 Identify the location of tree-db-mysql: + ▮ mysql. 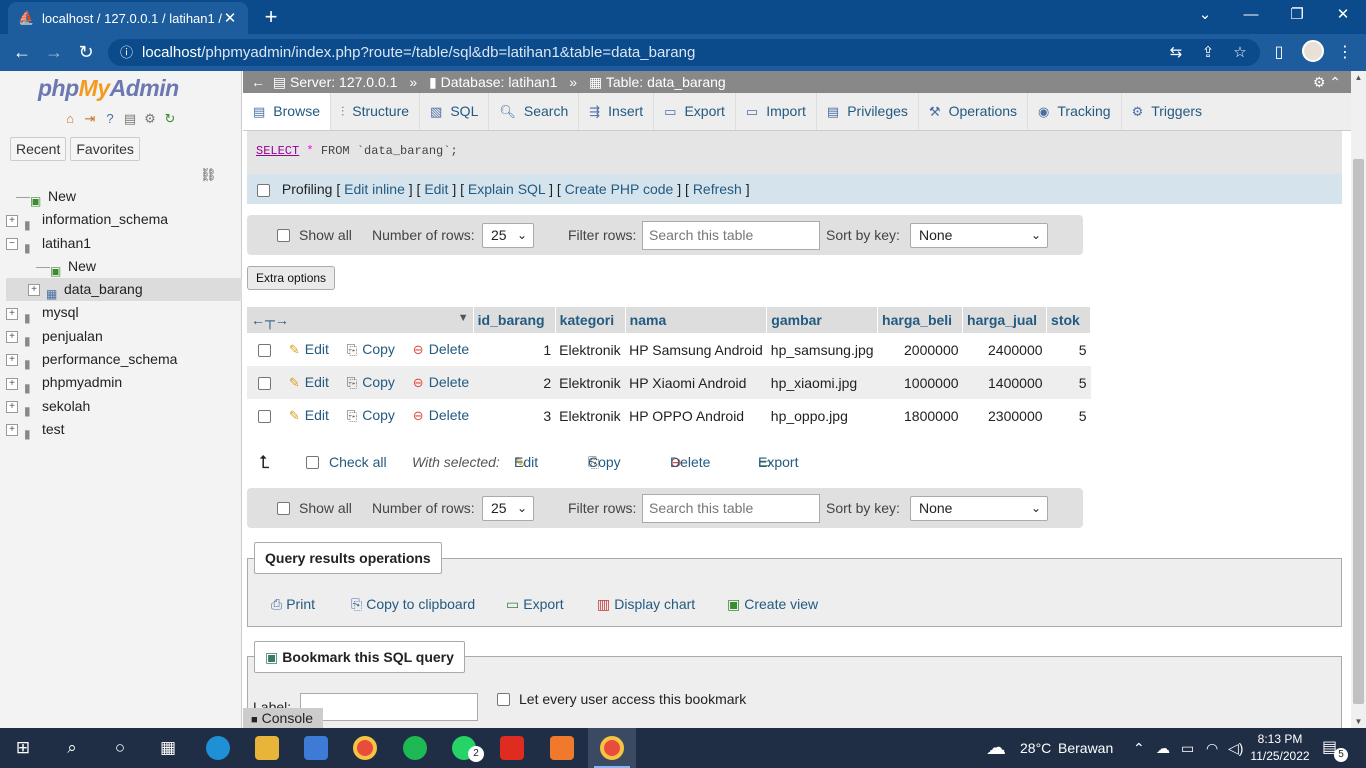
(124, 313).